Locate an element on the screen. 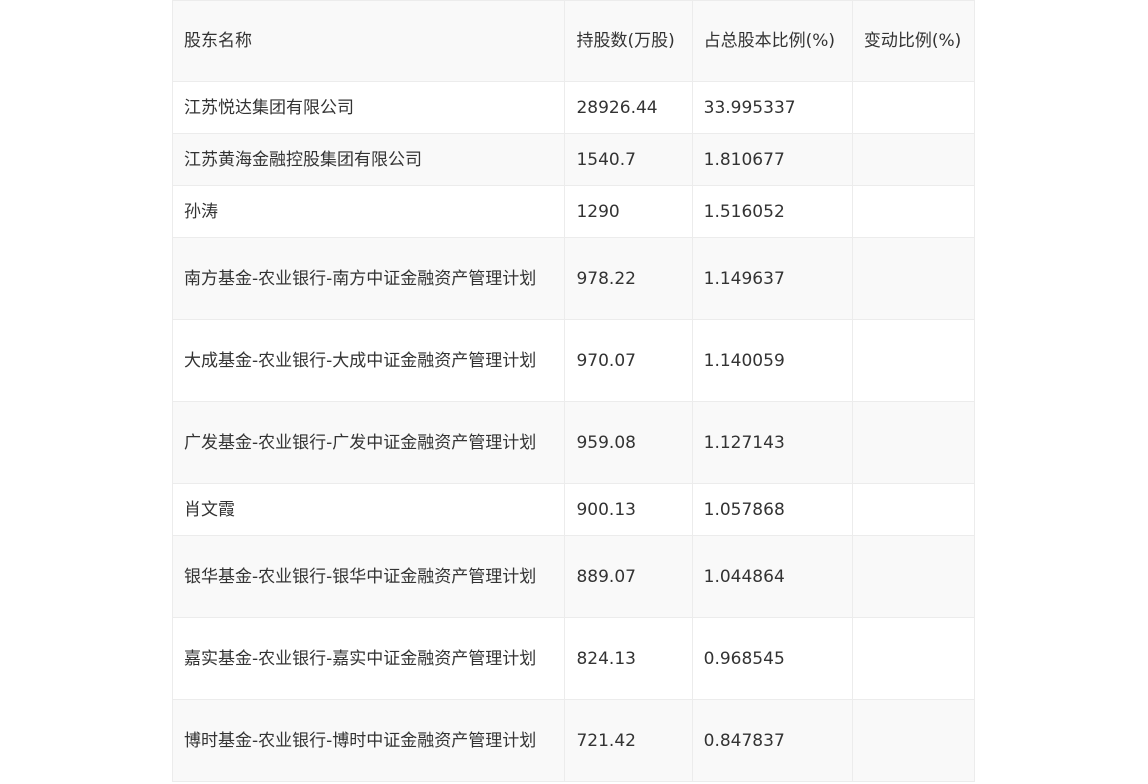  cell-shares: 1540.7 is located at coordinates (628, 159).